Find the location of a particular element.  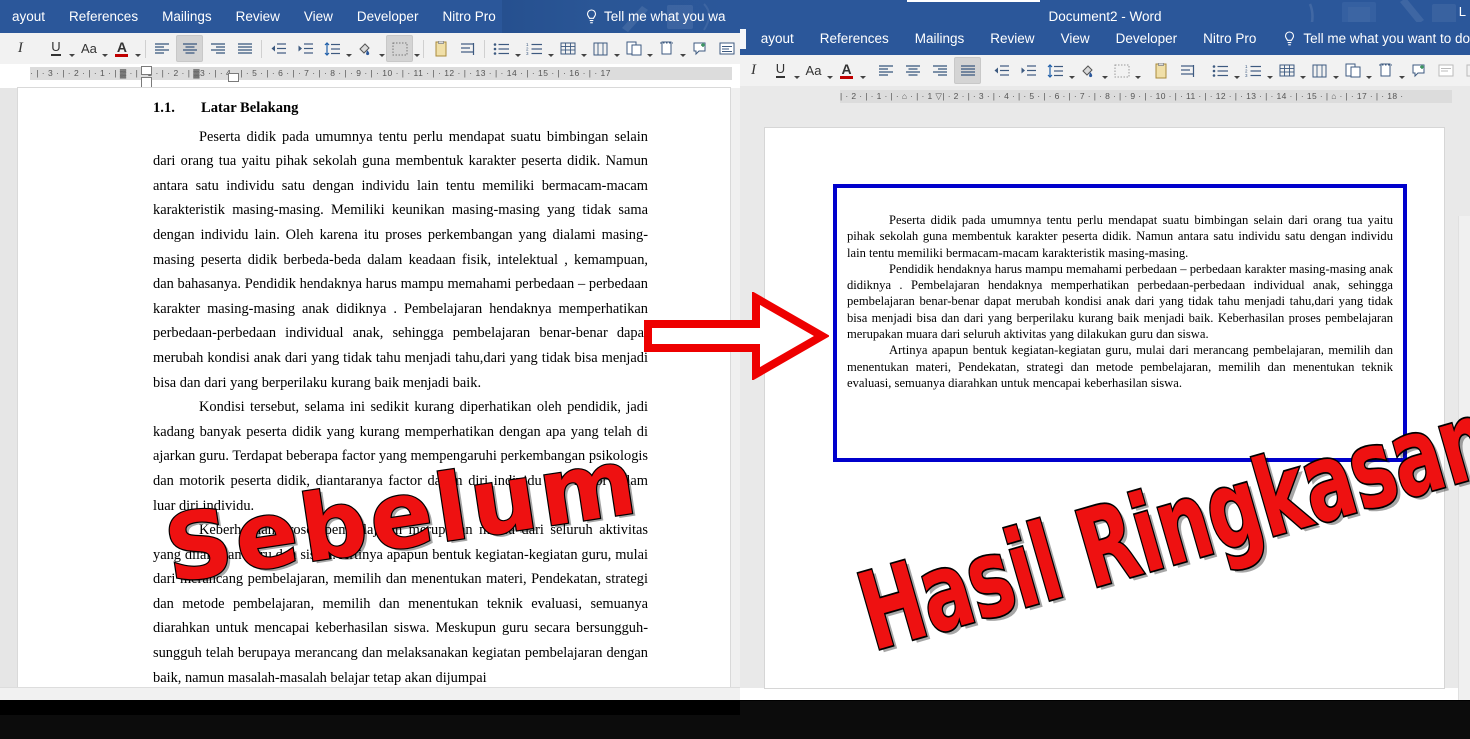

decrease-indent-glyph is located at coordinates (279, 48).